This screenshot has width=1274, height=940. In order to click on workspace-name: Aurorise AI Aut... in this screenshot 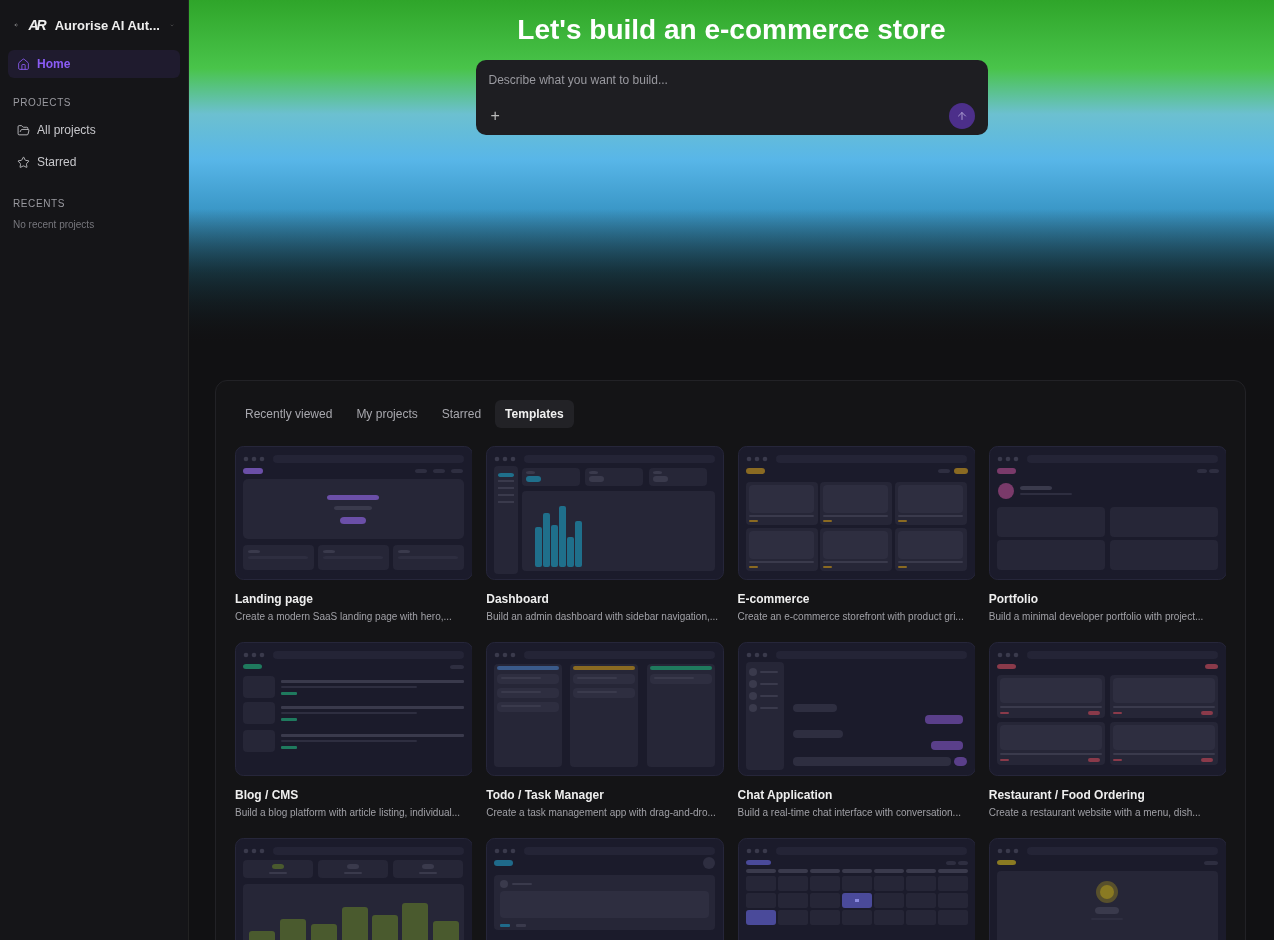, I will do `click(107, 25)`.